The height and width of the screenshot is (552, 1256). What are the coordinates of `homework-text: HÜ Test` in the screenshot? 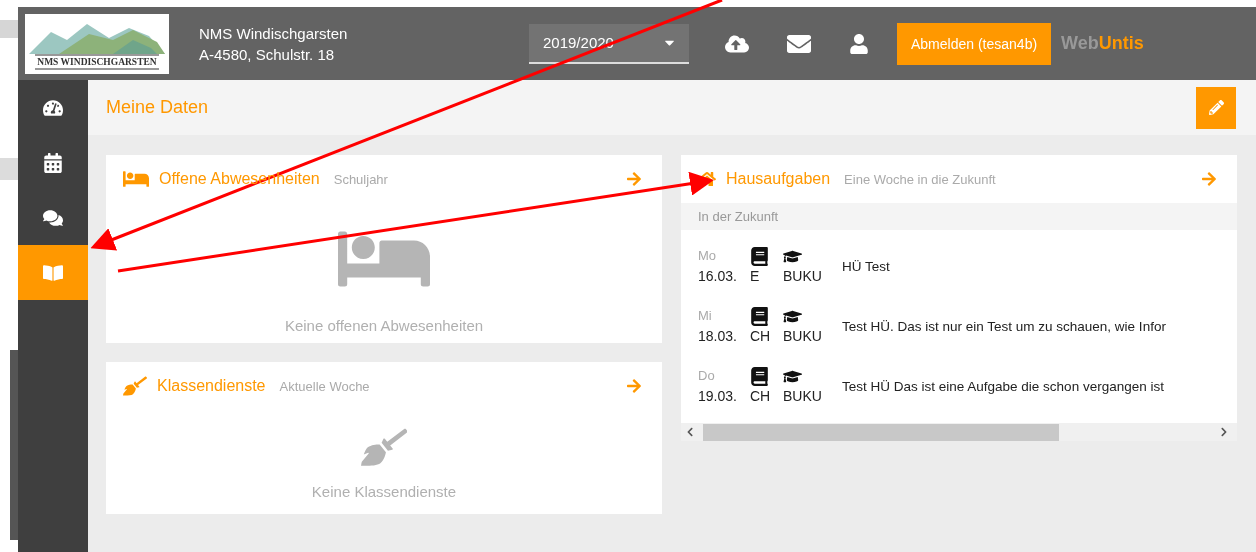 It's located at (866, 266).